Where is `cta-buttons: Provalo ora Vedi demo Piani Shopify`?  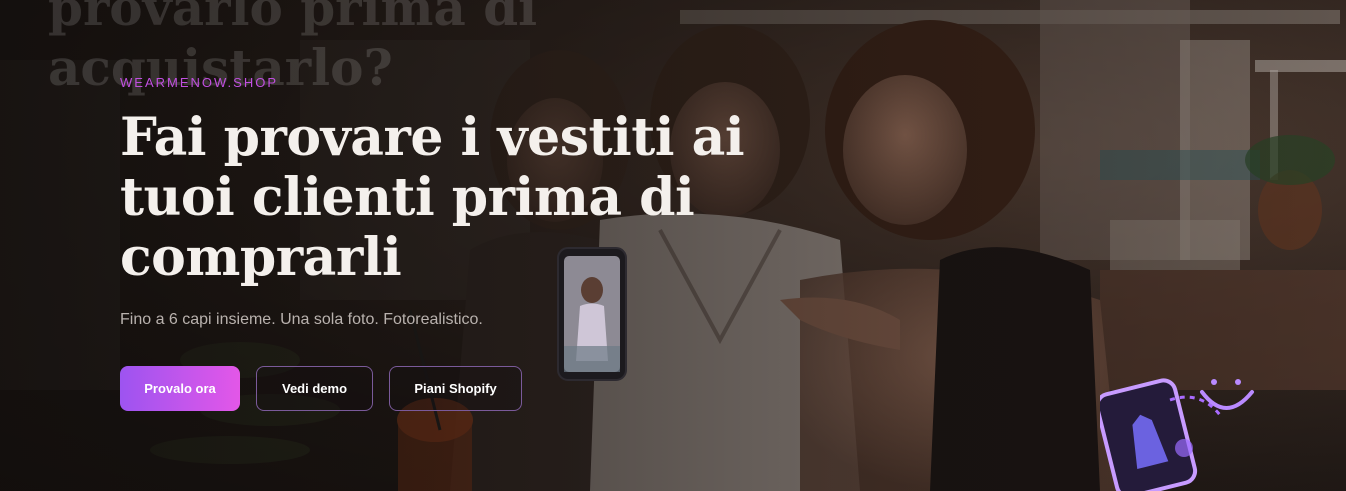 cta-buttons: Provalo ora Vedi demo Piani Shopify is located at coordinates (321, 388).